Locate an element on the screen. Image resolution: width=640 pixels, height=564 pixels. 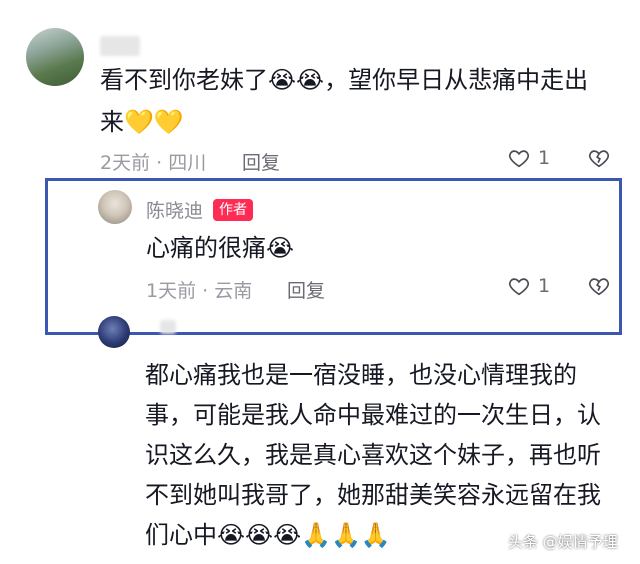
comment-text-line: 识这么久，我是真心喜欢这个妹子，再也听 is located at coordinates (373, 455).